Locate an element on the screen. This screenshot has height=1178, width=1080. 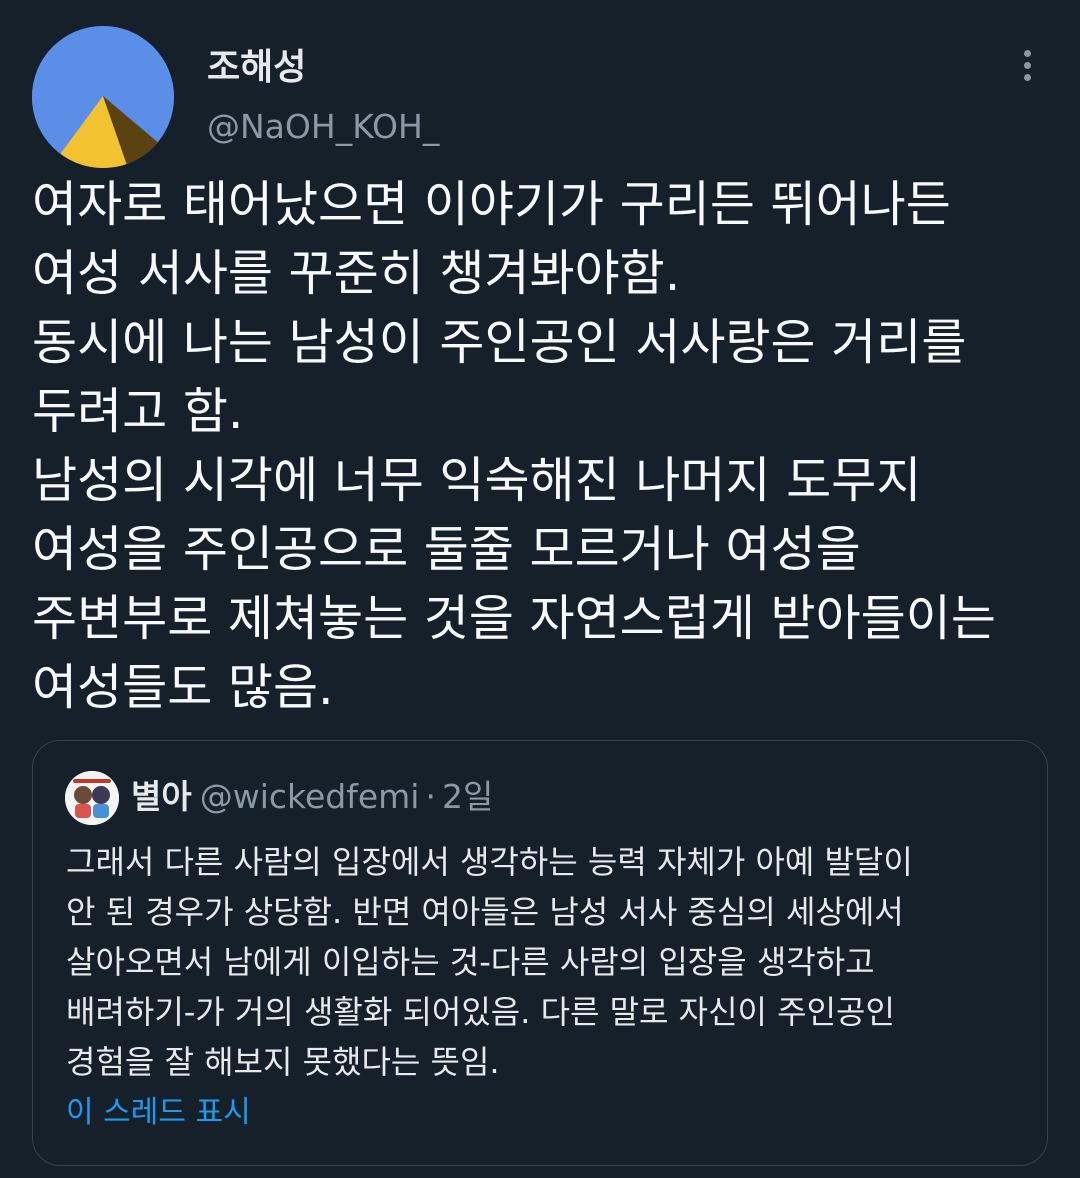
tweet-text-line: 여성 서사를 꾸준히 챙겨봐야함. is located at coordinates (356, 273).